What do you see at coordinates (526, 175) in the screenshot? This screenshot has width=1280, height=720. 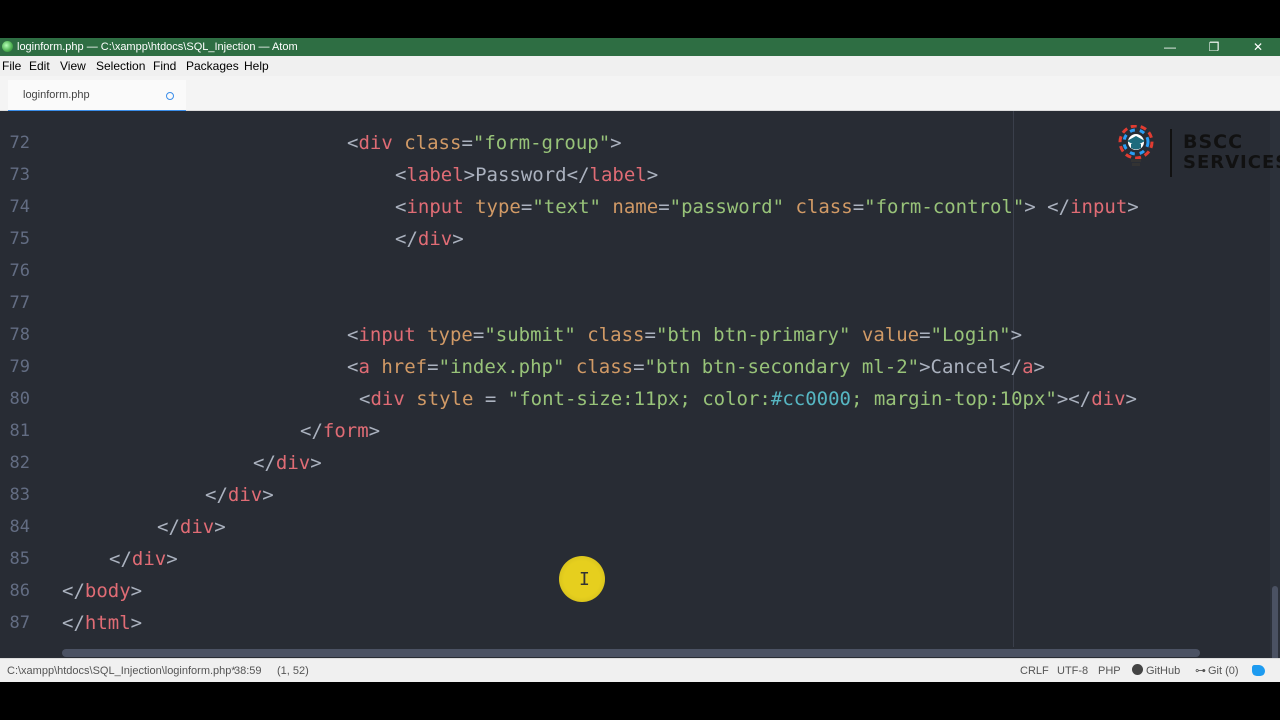 I see `code-line: <label>Password</label>` at bounding box center [526, 175].